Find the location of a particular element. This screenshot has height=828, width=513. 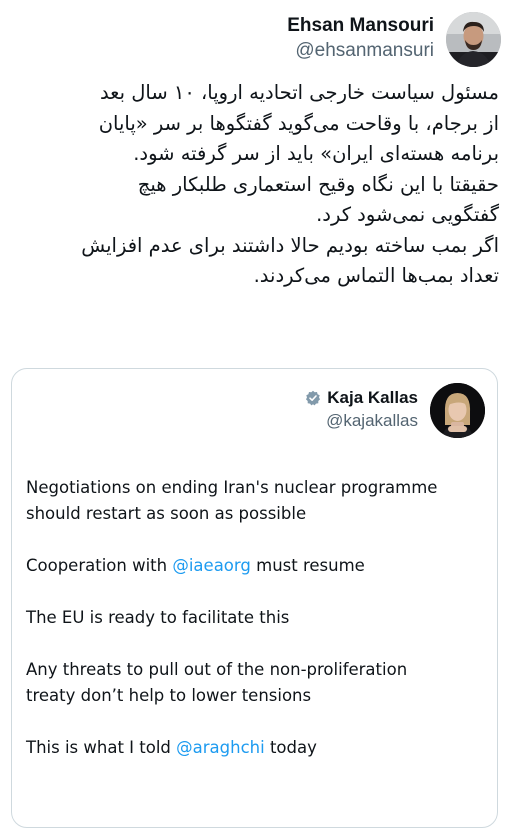

quoted-paragraph: This is what I told @araghchi today is located at coordinates (258, 748).